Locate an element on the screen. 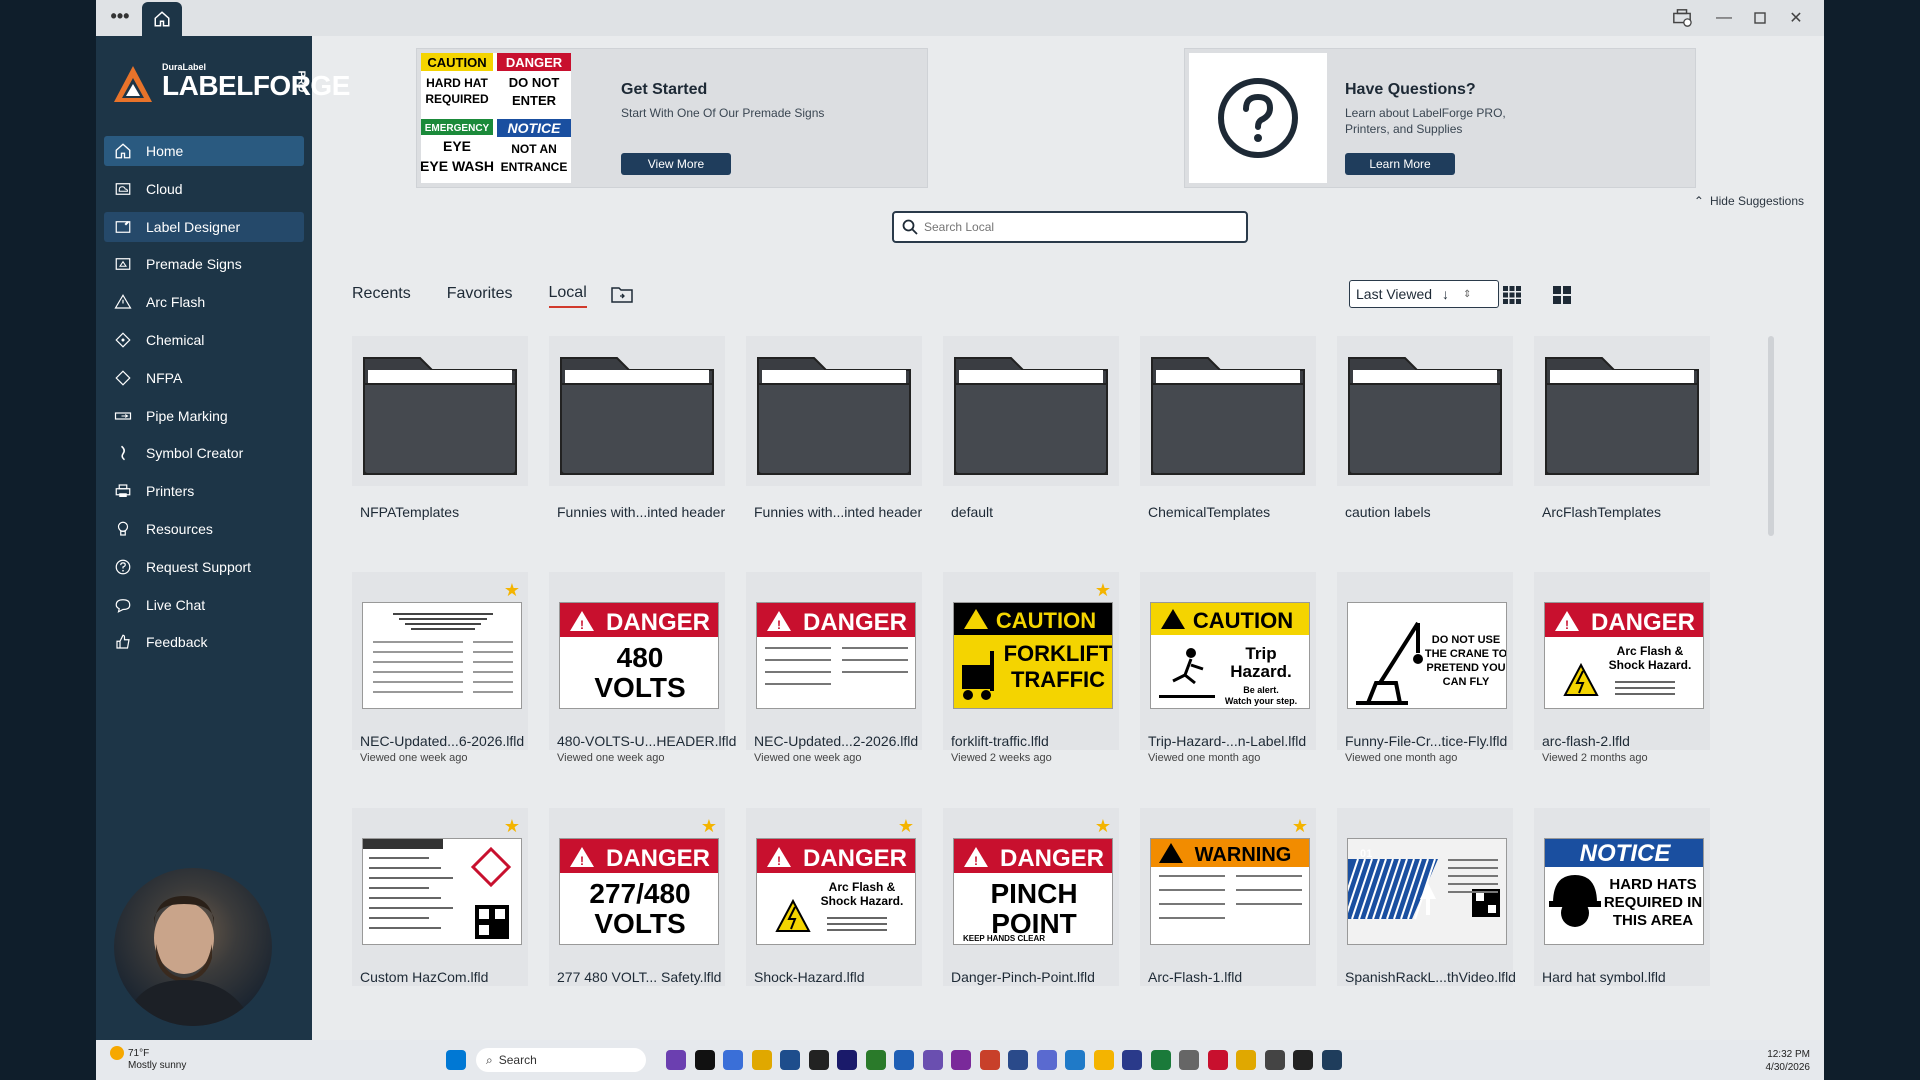  file-thumbnail: ! DANGER 277/480 VOLTS is located at coordinates (639, 891).